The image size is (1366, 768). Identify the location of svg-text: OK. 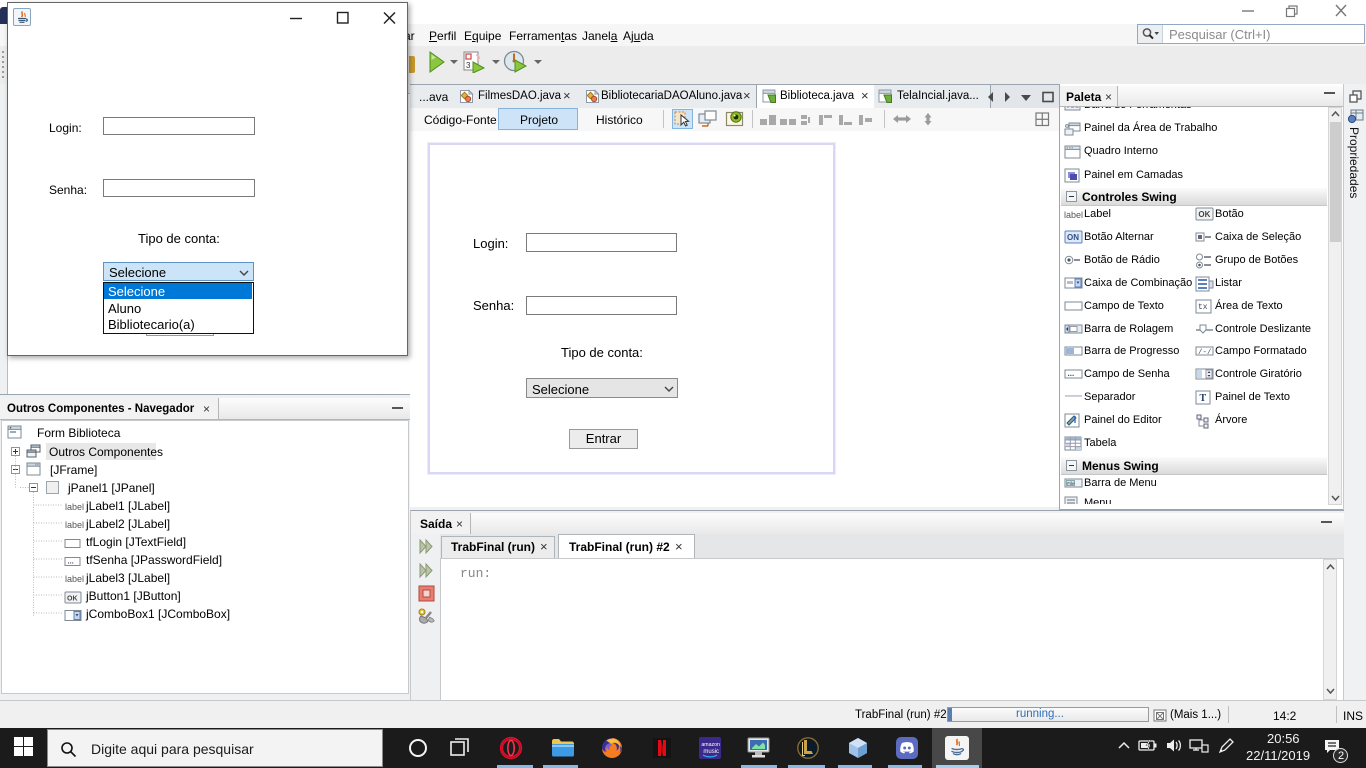
(1204, 214).